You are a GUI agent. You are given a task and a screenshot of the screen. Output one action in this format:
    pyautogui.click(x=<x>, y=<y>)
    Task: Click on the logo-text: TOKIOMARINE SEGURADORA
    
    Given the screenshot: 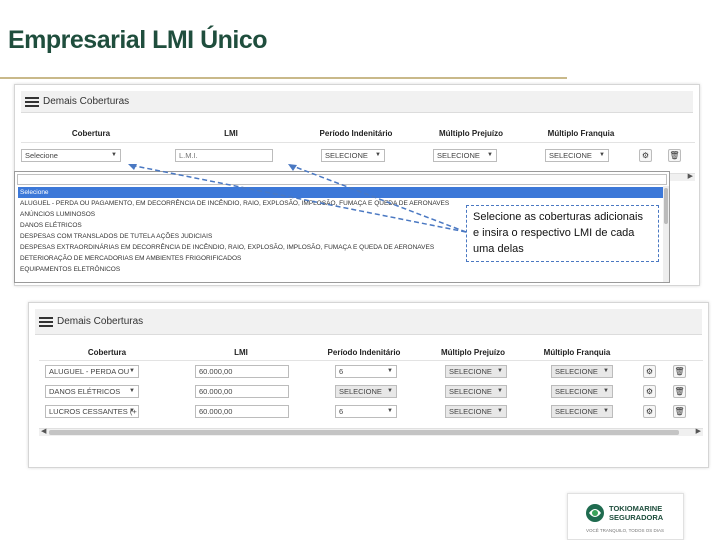 What is the action you would take?
    pyautogui.click(x=636, y=513)
    